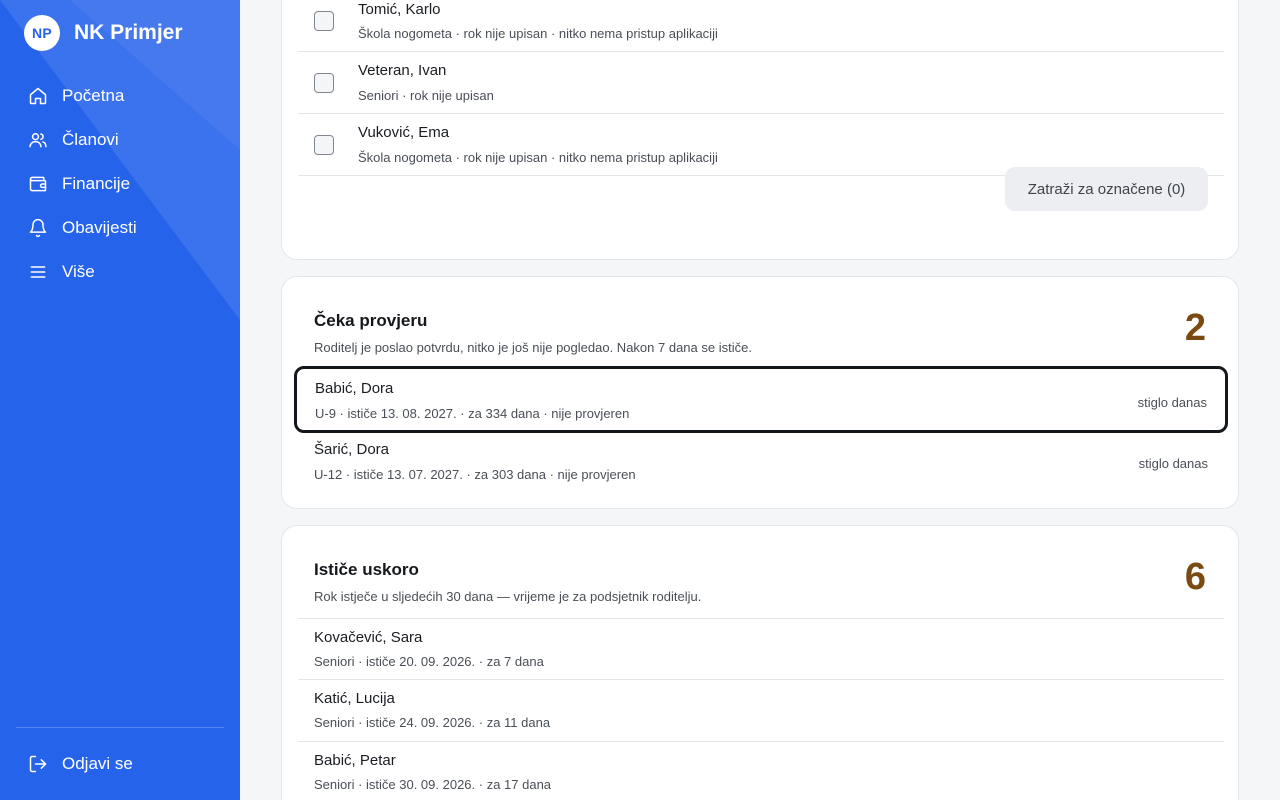 The image size is (1280, 800). I want to click on brand: NP NK Primjer, so click(103, 33).